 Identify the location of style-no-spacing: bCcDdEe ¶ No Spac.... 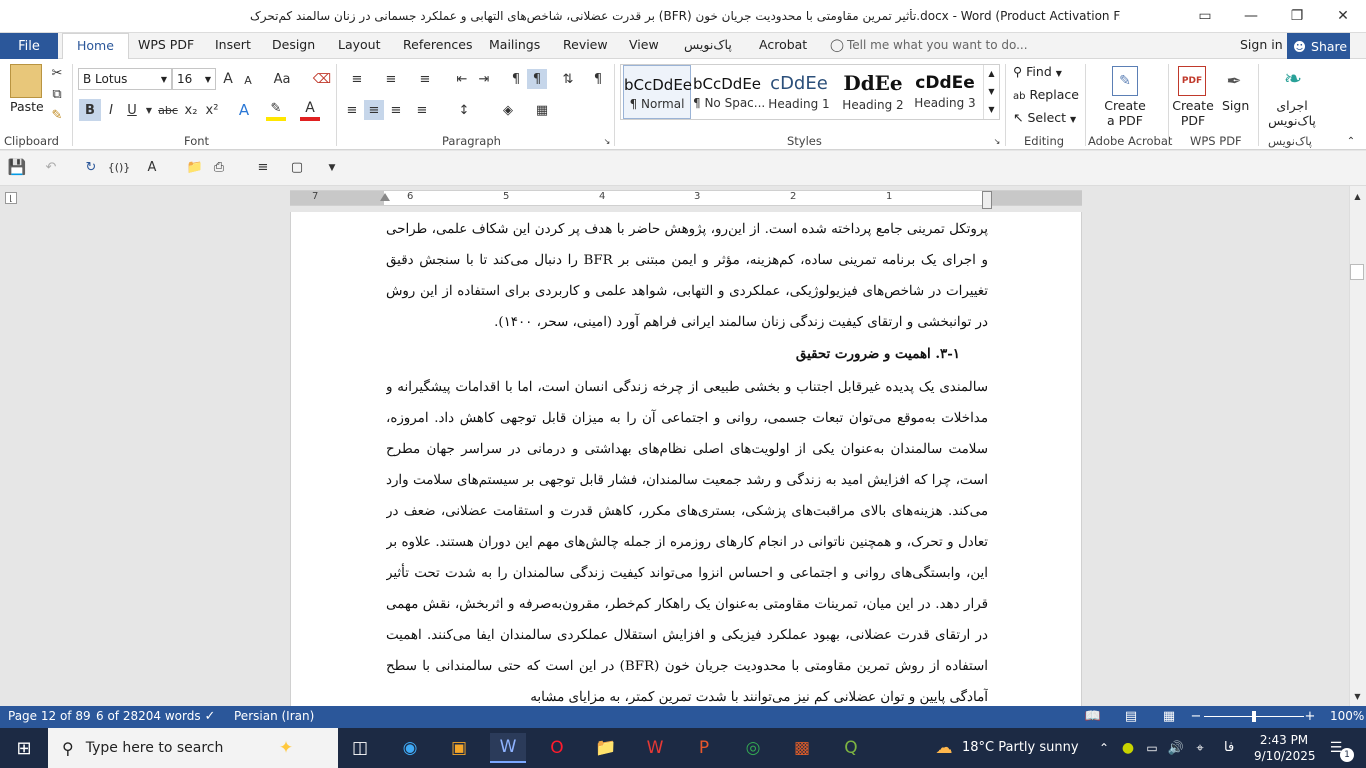
(729, 92).